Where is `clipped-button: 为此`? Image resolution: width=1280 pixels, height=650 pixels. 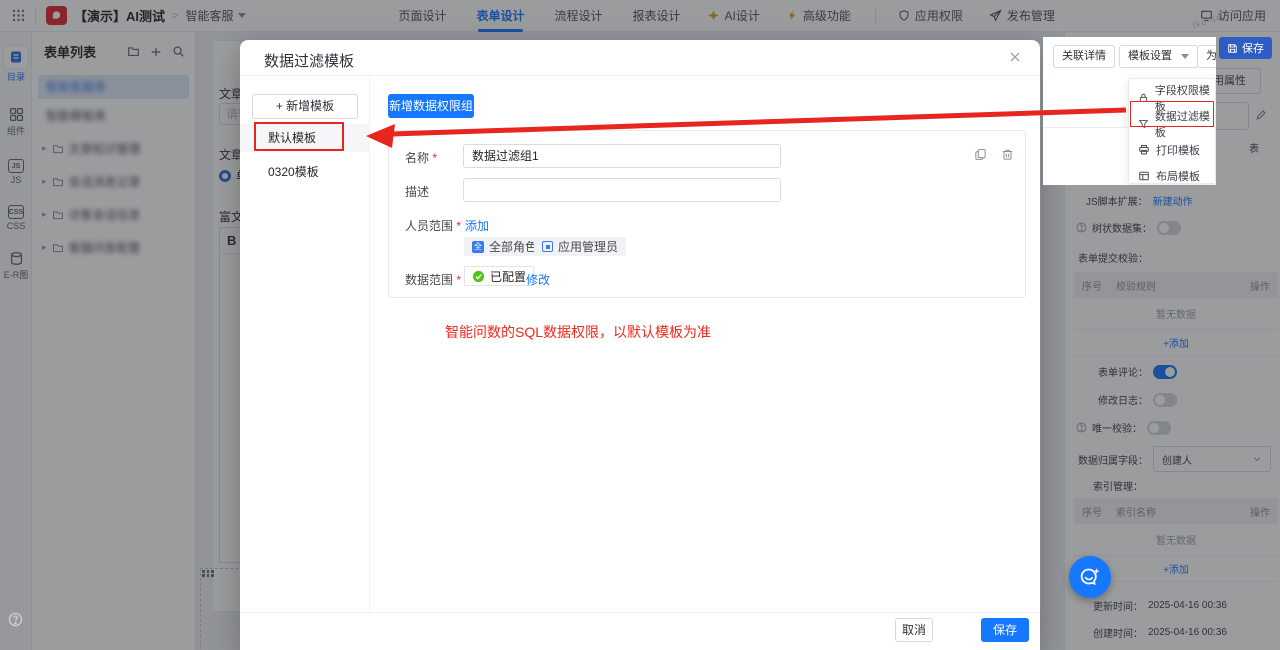
clipped-button: 为此 is located at coordinates (1206, 56).